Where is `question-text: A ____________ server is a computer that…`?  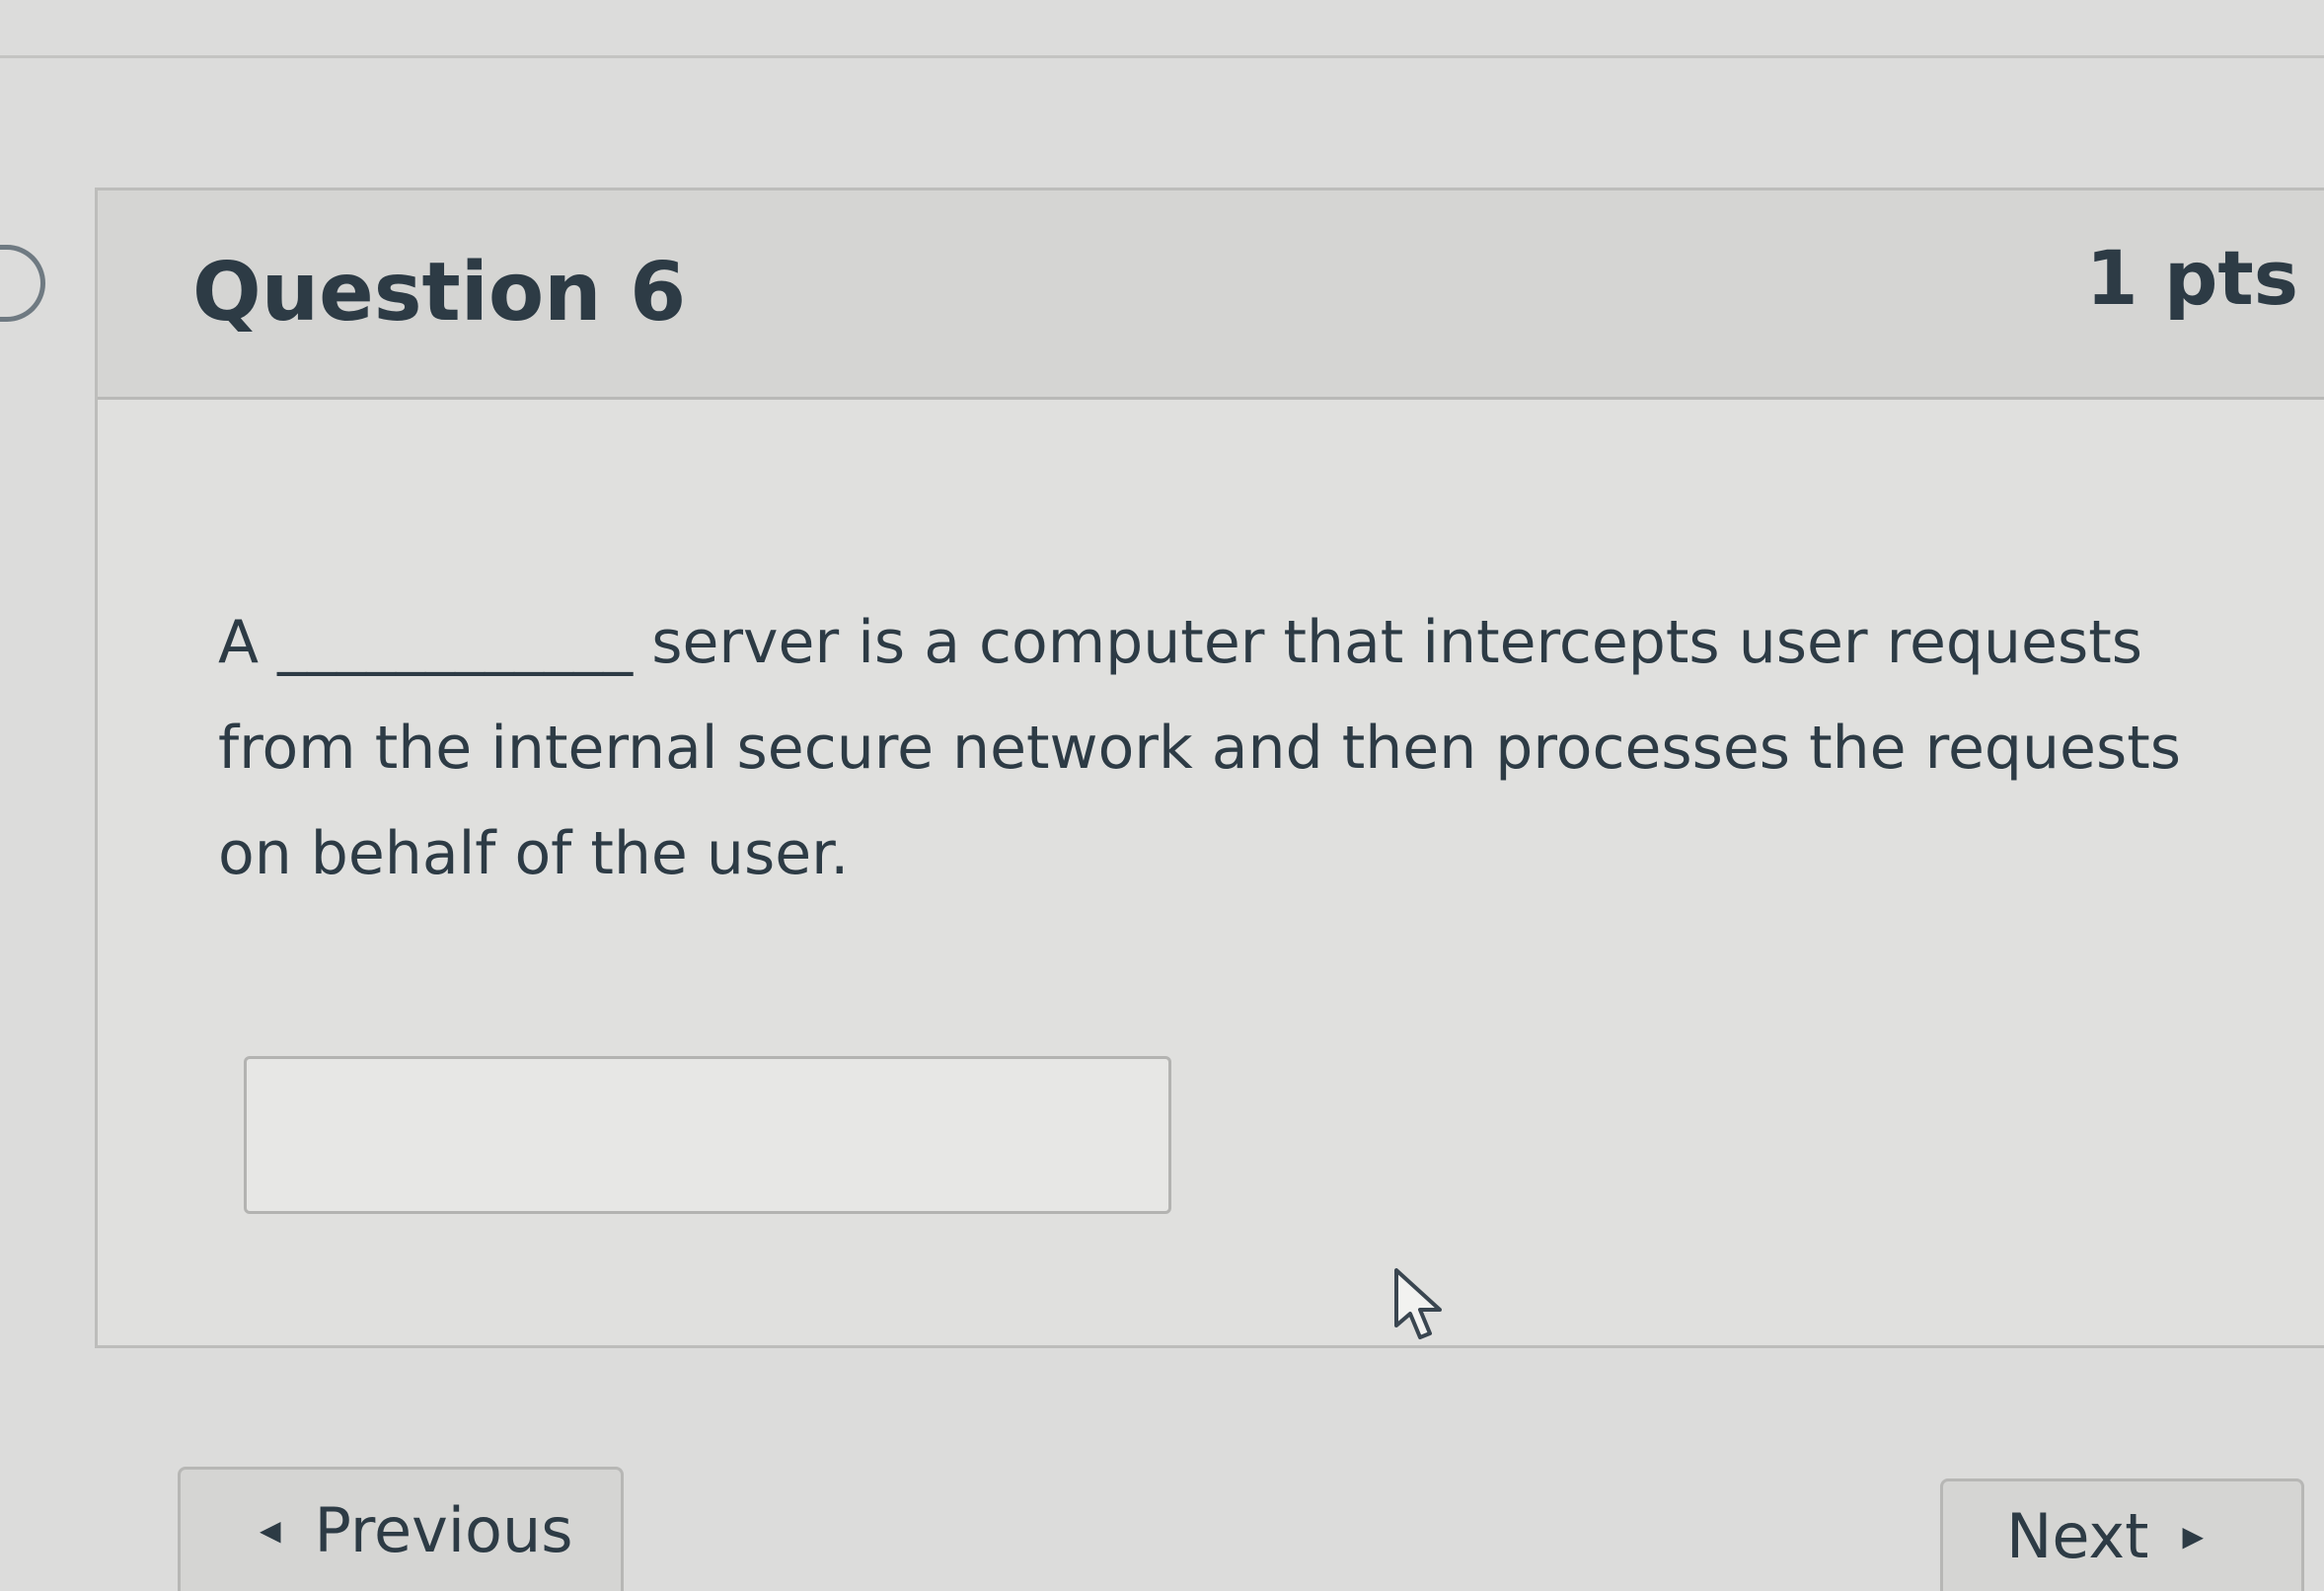 question-text: A ____________ server is a computer that… is located at coordinates (1199, 748).